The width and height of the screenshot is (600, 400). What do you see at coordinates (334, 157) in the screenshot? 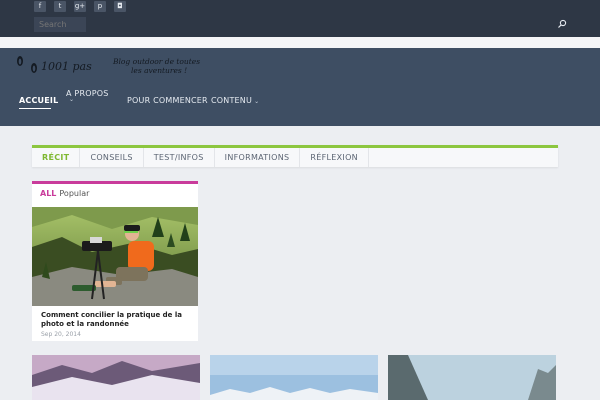
I see `tab-reflexion: RÉFLEXION` at bounding box center [334, 157].